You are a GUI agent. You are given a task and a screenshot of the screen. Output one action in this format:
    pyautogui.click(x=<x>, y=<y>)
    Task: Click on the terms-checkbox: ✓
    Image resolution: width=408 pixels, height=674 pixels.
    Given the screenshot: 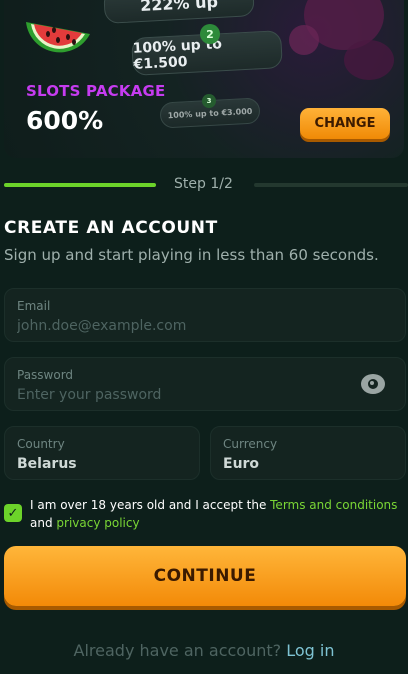 What is the action you would take?
    pyautogui.click(x=13, y=513)
    